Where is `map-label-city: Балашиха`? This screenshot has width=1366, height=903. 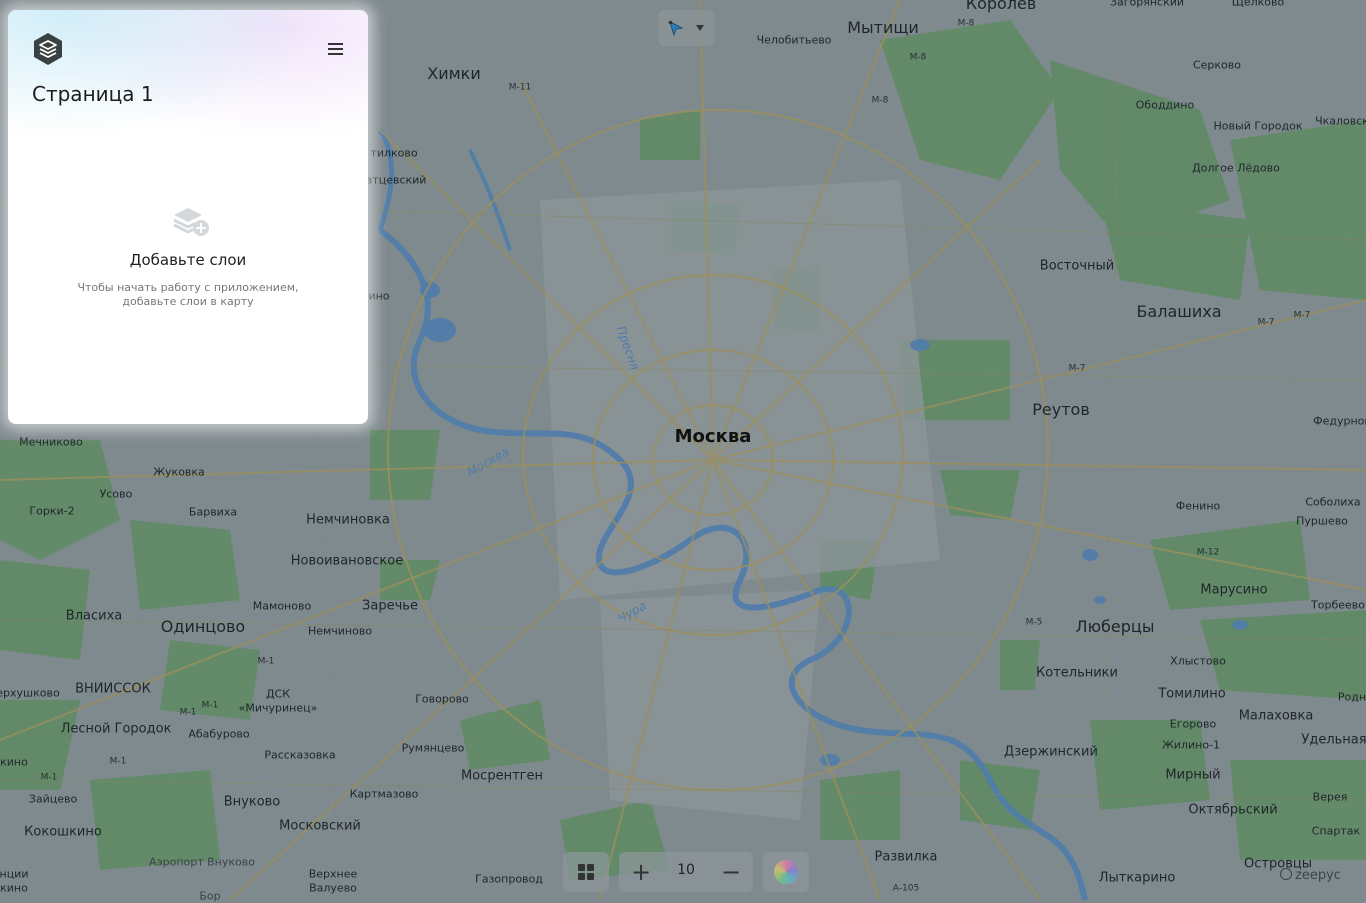
map-label-city: Балашиха is located at coordinates (1179, 311).